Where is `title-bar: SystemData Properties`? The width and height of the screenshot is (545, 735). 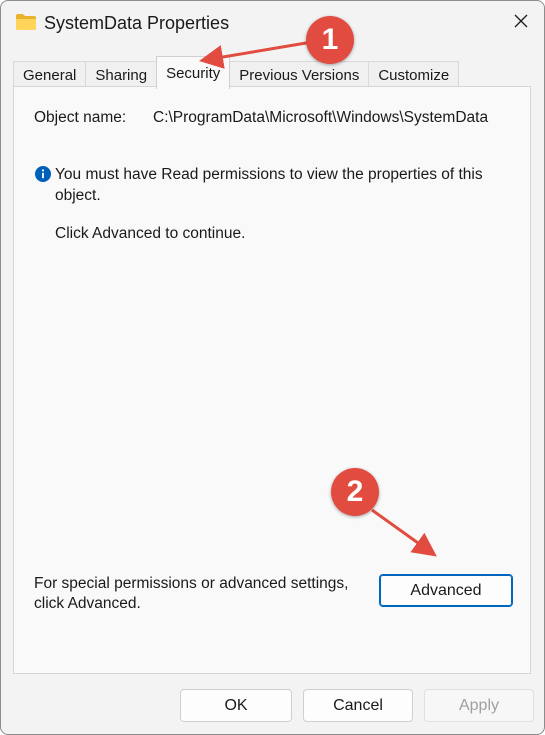 title-bar: SystemData Properties is located at coordinates (272, 23).